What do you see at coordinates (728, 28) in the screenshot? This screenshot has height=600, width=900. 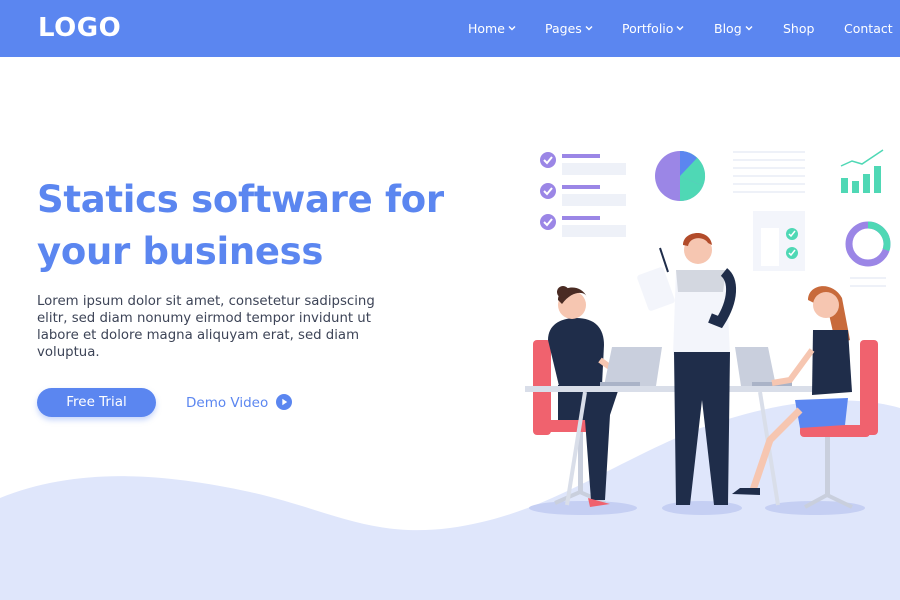 I see `nav-item-label: Blog` at bounding box center [728, 28].